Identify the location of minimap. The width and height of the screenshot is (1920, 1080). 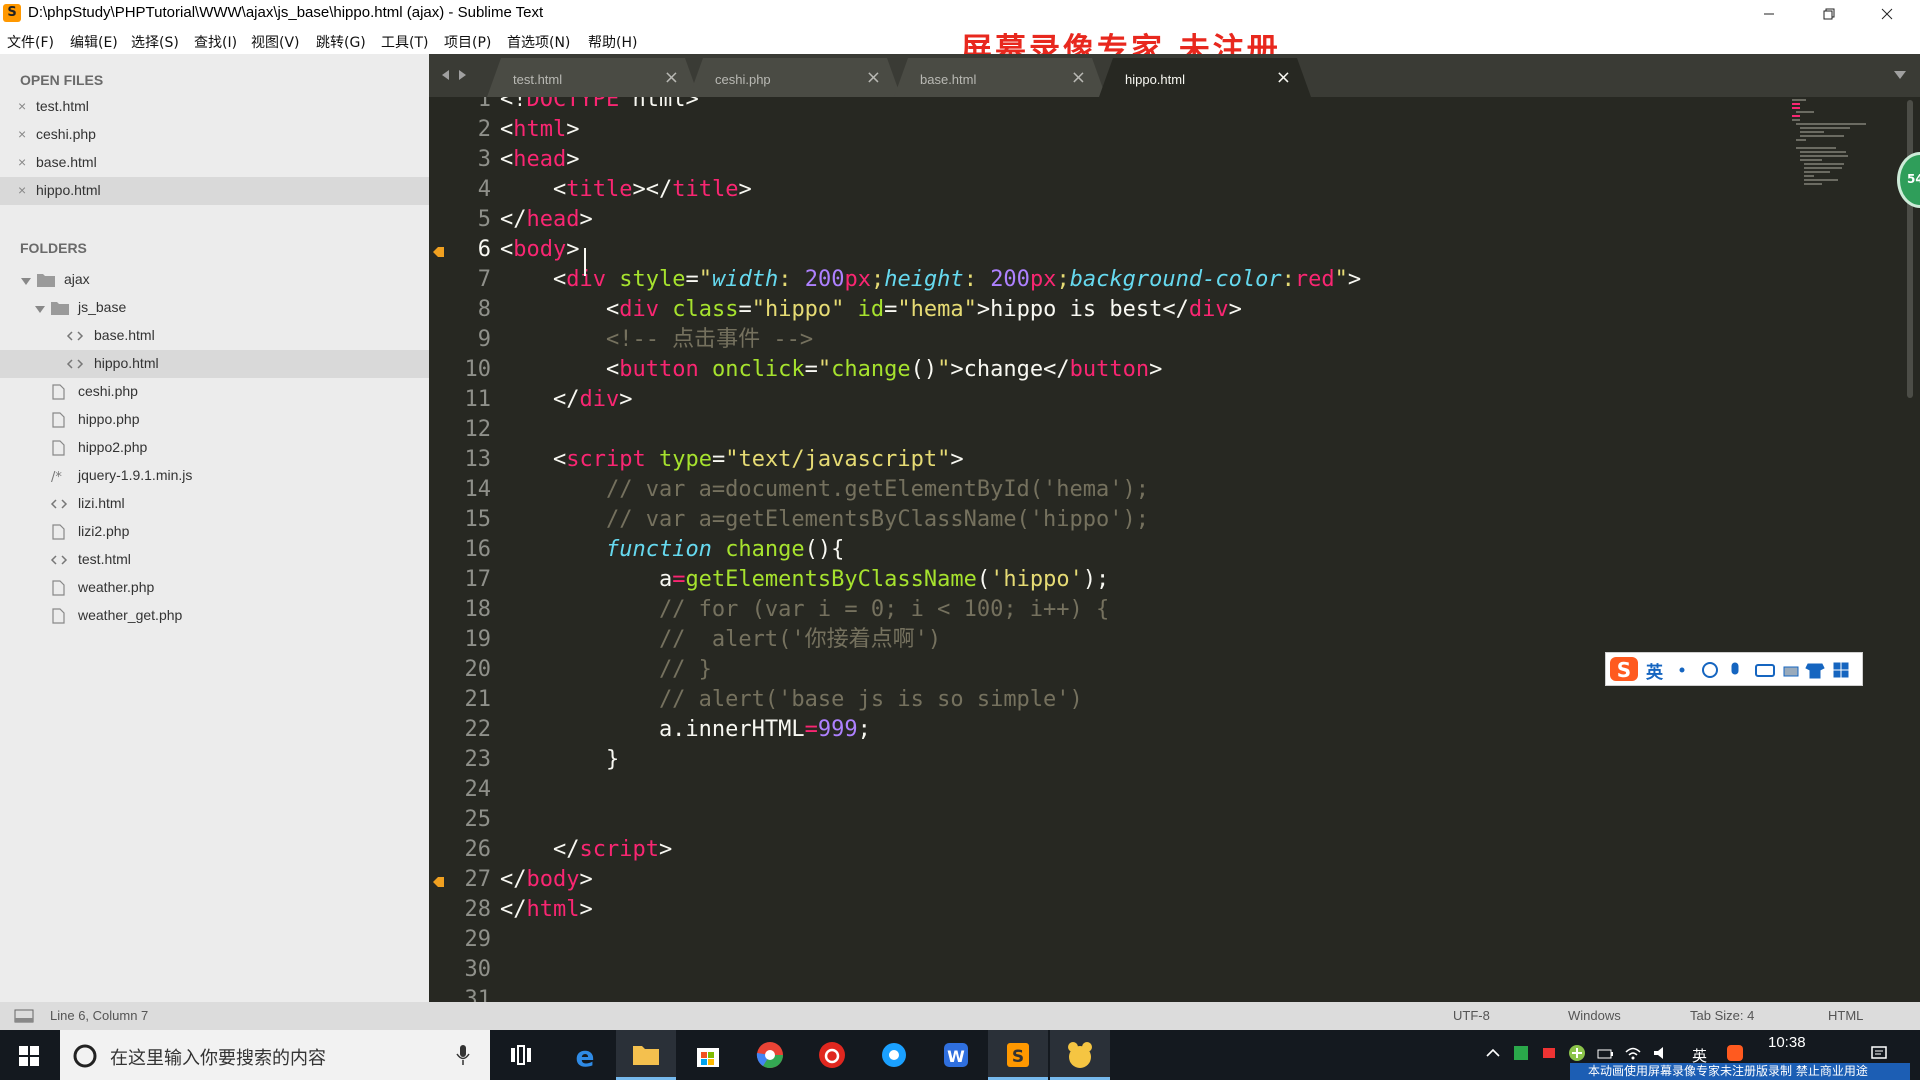
(1845, 142).